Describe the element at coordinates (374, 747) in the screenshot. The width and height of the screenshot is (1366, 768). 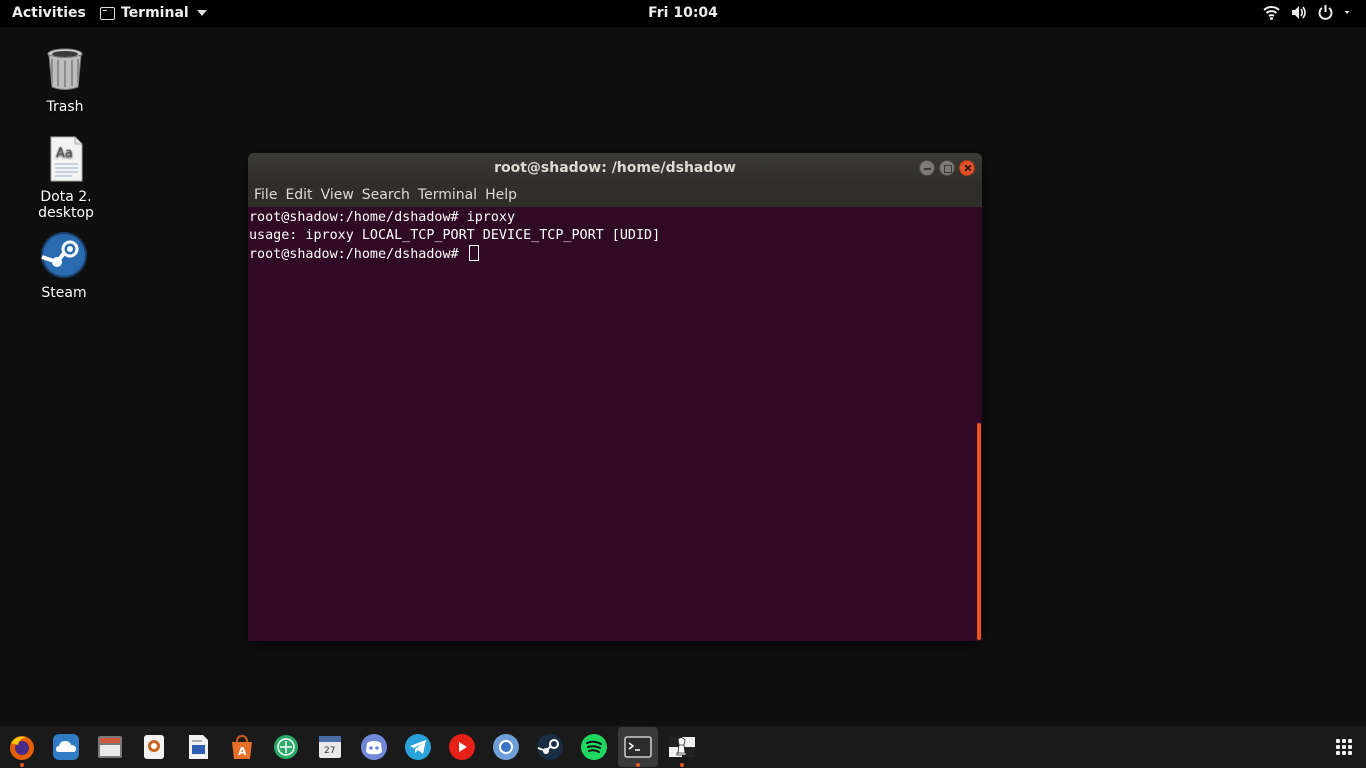
I see `discord-icon` at that location.